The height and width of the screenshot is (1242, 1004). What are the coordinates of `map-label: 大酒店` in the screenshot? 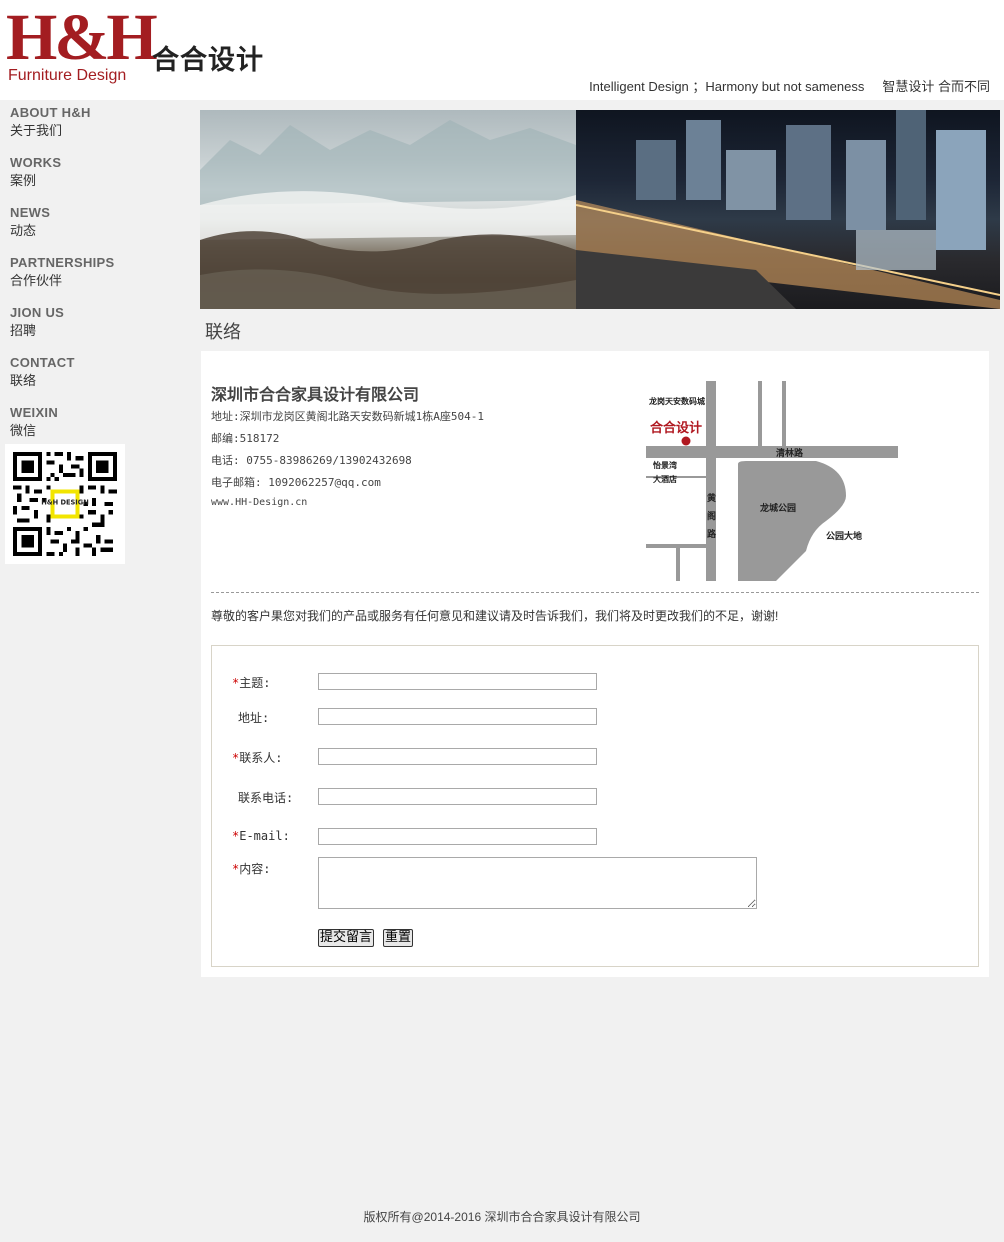 It's located at (665, 479).